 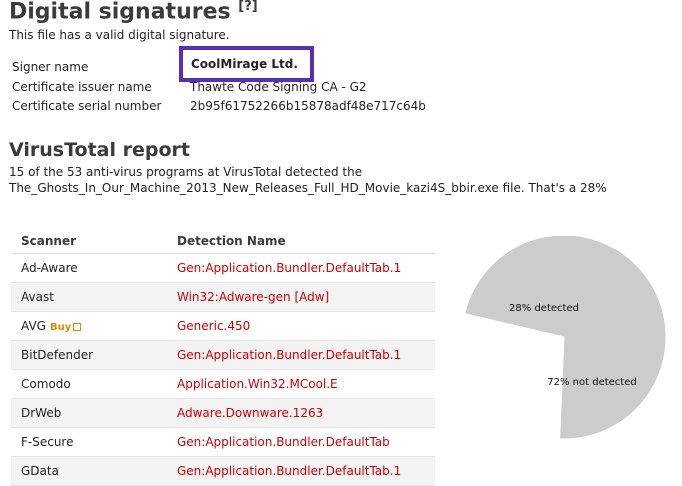 What do you see at coordinates (119, 35) in the screenshot?
I see `signature-status: This file has a valid digital signature.` at bounding box center [119, 35].